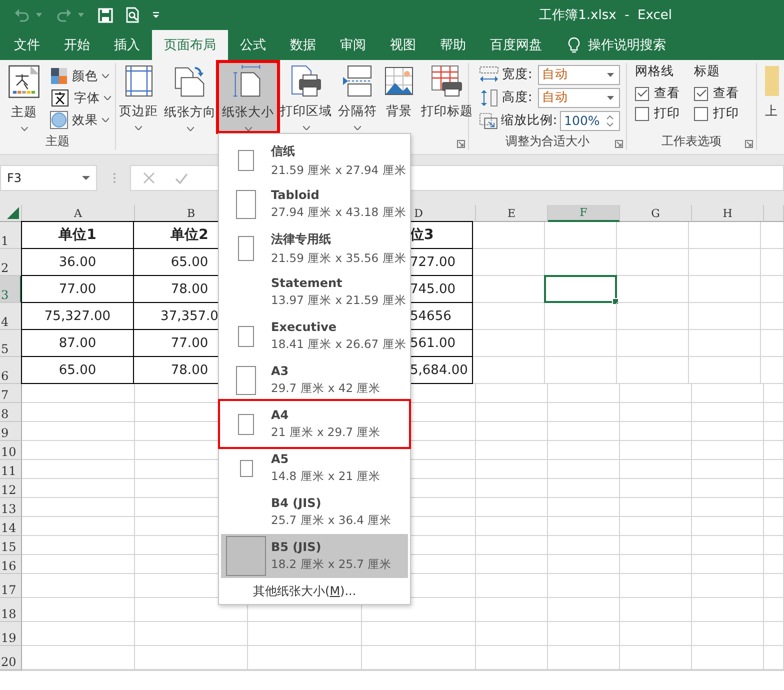 The image size is (784, 690). I want to click on row-header: 7, so click(11, 393).